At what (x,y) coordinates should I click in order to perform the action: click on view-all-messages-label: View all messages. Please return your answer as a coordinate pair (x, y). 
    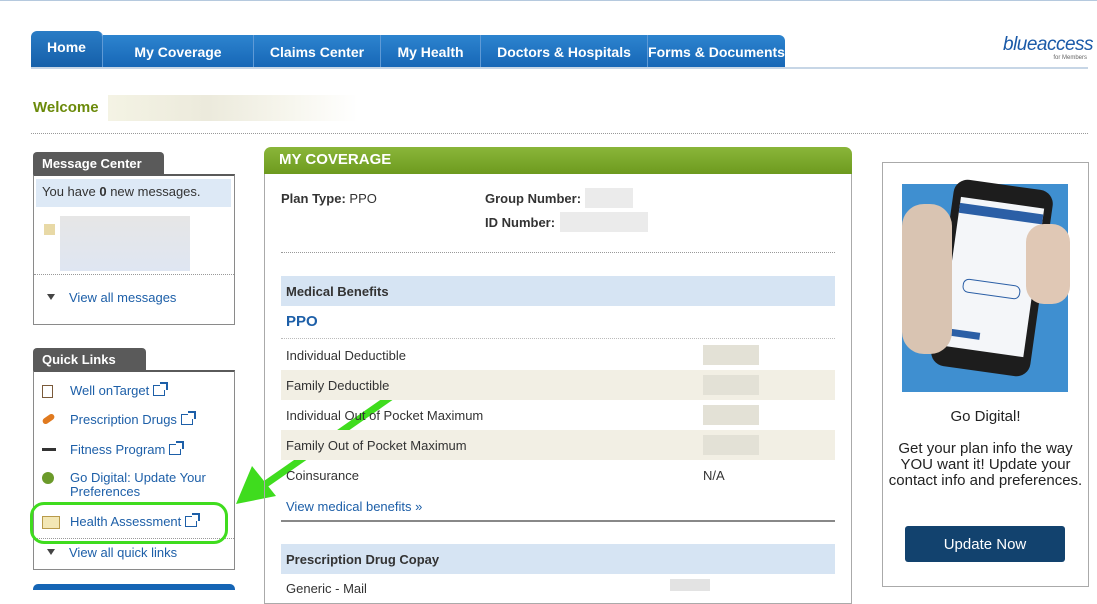
    Looking at the image, I should click on (123, 297).